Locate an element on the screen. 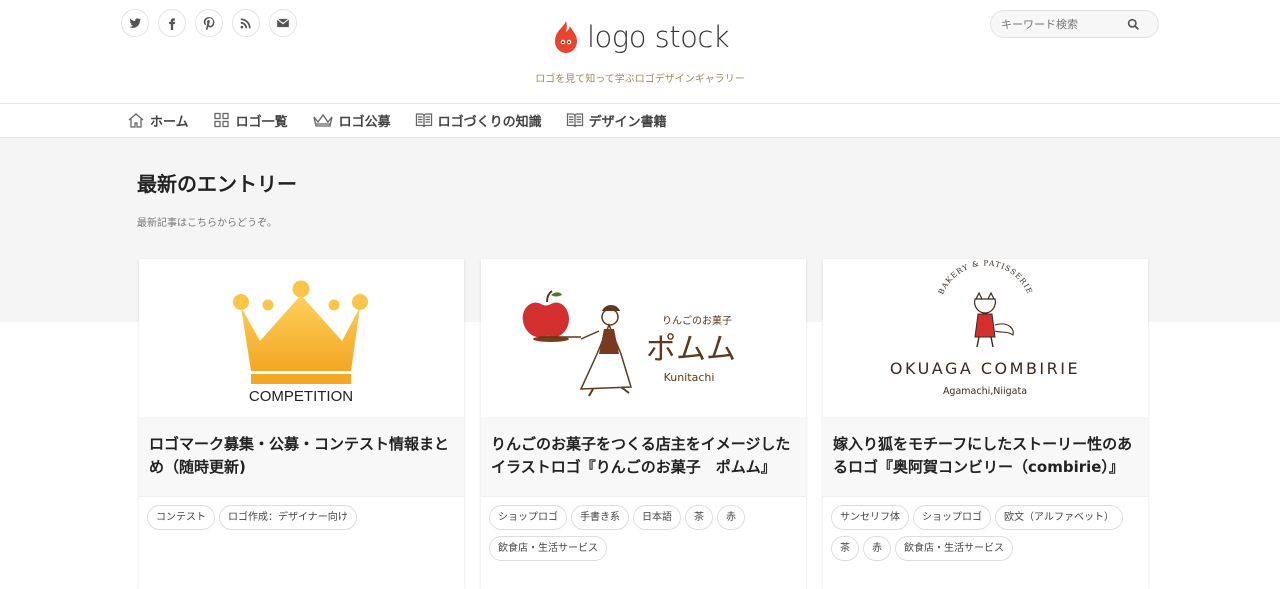 This screenshot has width=1280, height=589. social-links is located at coordinates (209, 23).